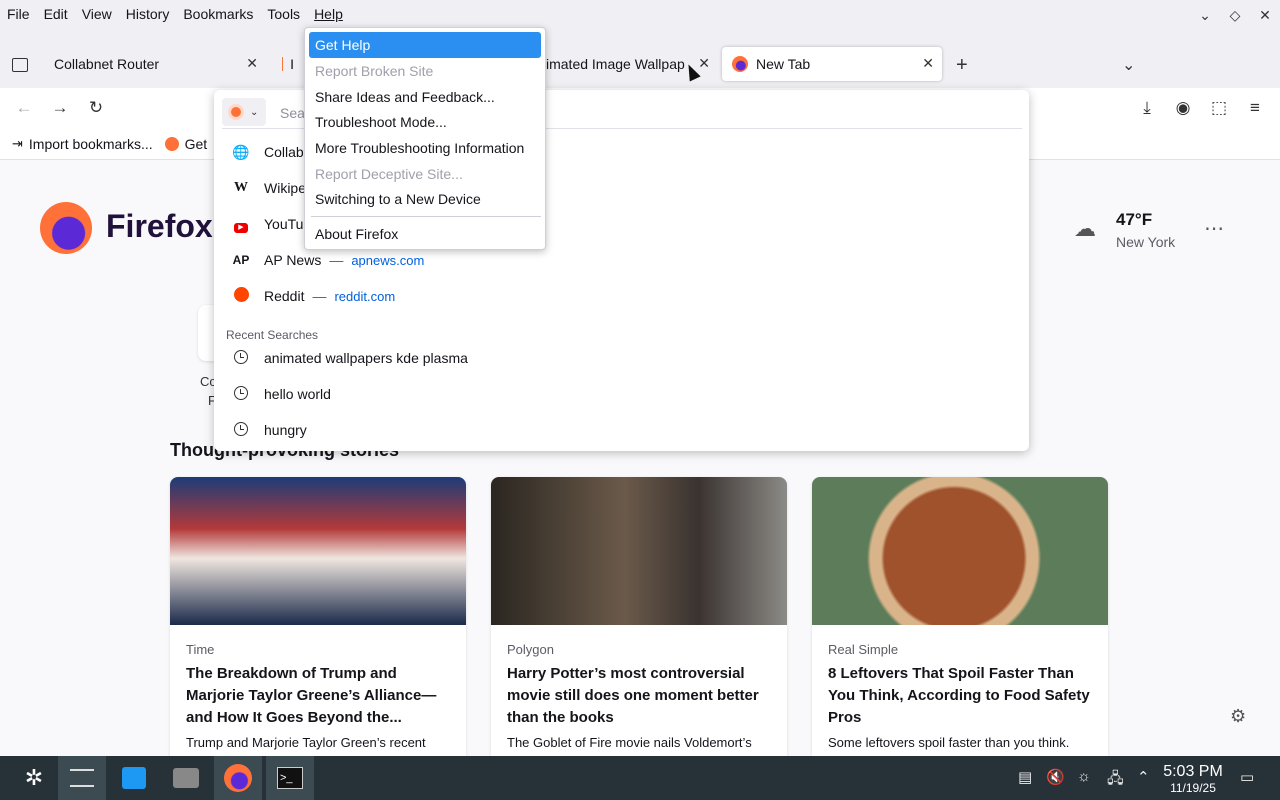  What do you see at coordinates (1205, 15) in the screenshot?
I see `minimize-icon: ⌄` at bounding box center [1205, 15].